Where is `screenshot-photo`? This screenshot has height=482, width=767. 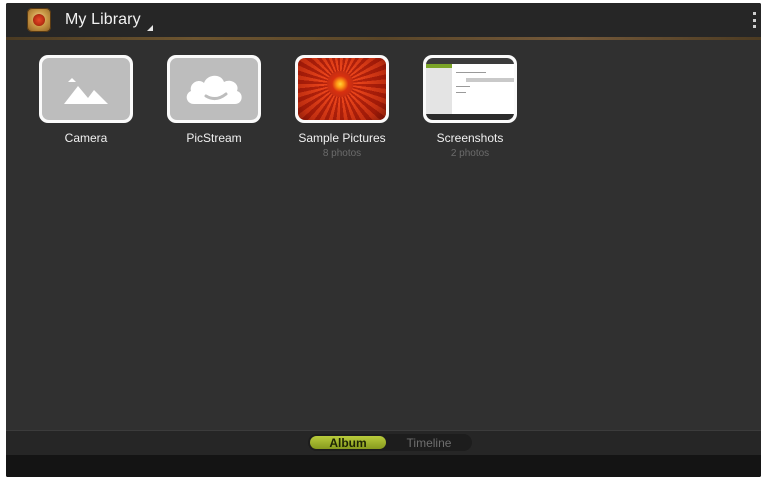 screenshot-photo is located at coordinates (470, 89).